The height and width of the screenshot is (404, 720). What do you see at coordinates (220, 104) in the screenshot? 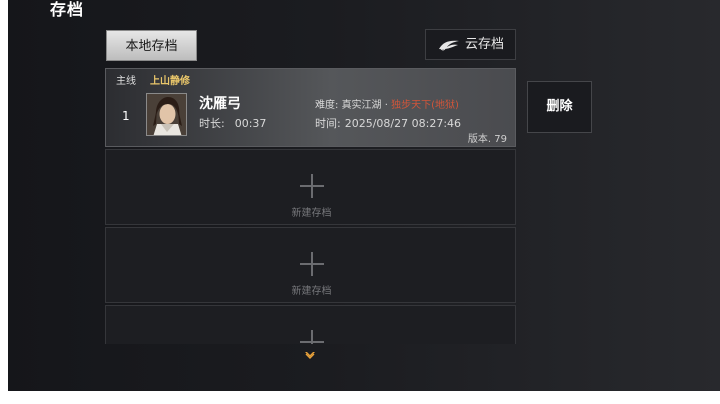
I see `character-name: 沈雁弓` at bounding box center [220, 104].